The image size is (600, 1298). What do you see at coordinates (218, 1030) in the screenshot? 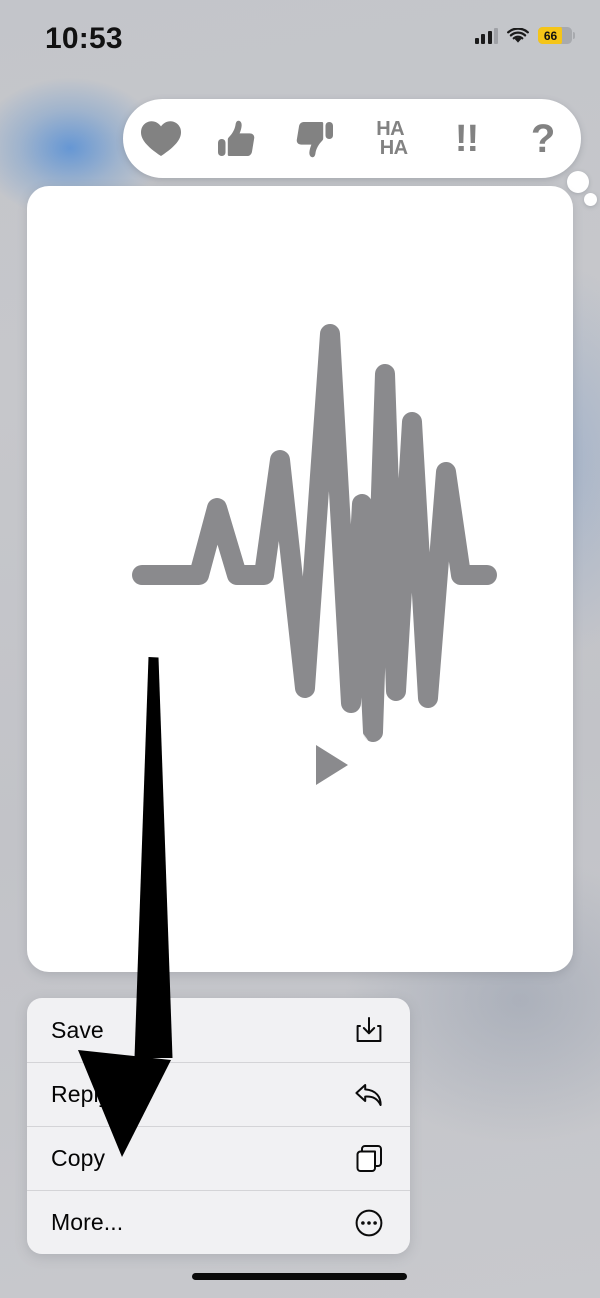
I see `menu-item-save: Save` at bounding box center [218, 1030].